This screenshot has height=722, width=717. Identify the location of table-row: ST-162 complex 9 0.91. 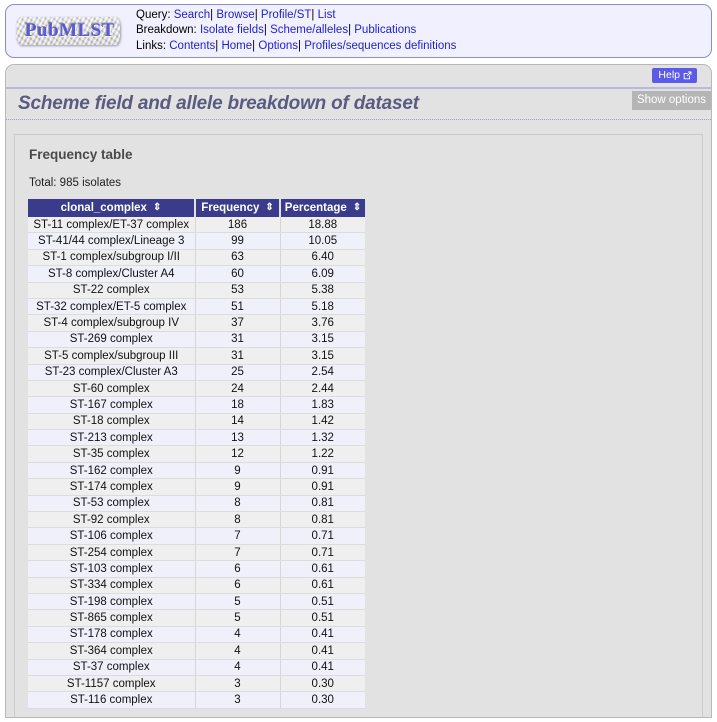
(196, 471).